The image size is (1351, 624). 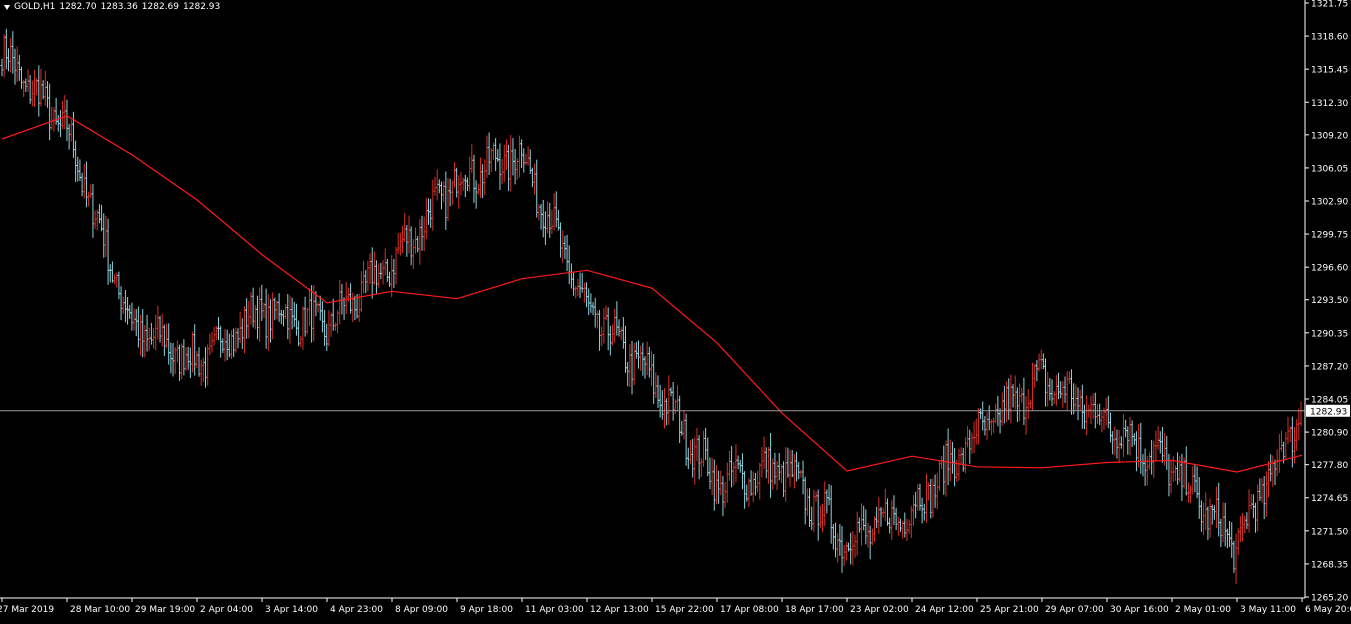 What do you see at coordinates (7, 7) in the screenshot?
I see `dropdown-triangle-icon` at bounding box center [7, 7].